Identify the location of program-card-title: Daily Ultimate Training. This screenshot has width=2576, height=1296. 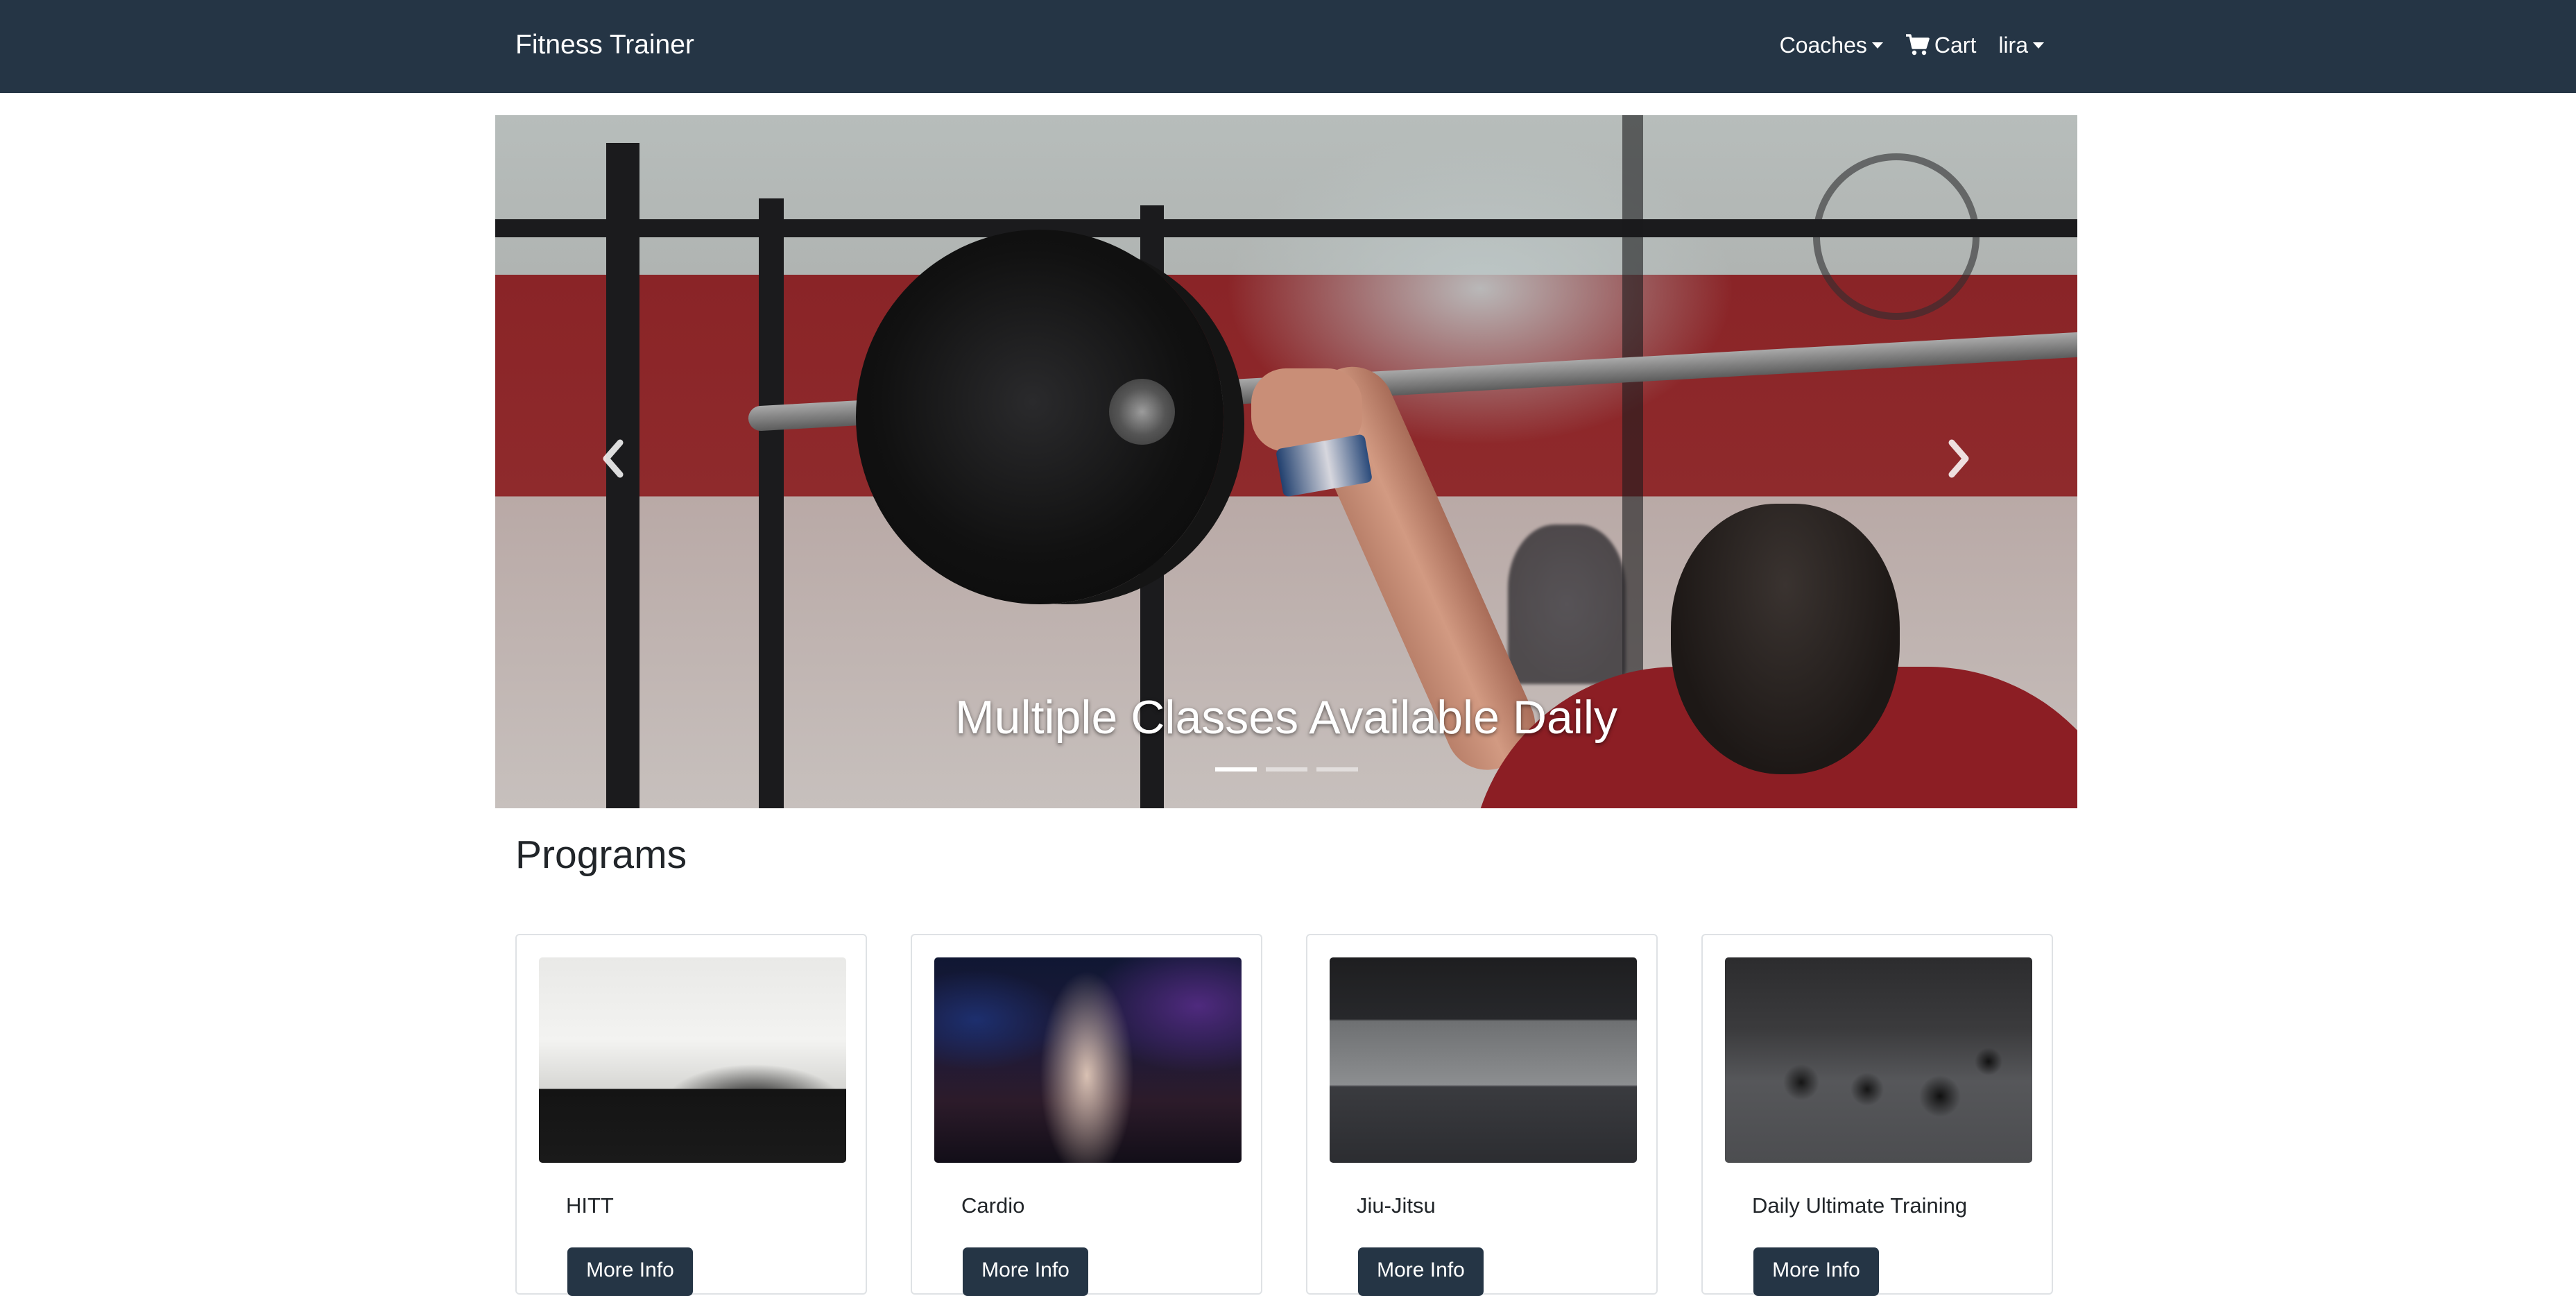
(1860, 1205).